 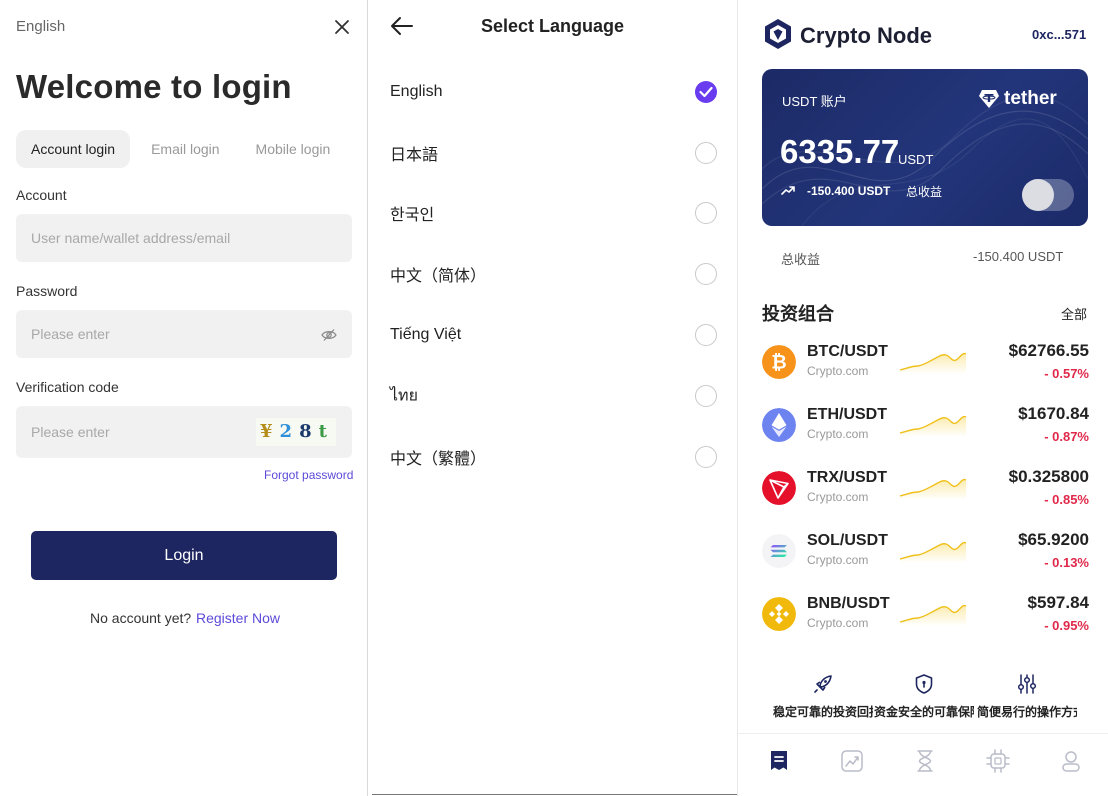 What do you see at coordinates (779, 425) in the screenshot?
I see `ethereum-icon` at bounding box center [779, 425].